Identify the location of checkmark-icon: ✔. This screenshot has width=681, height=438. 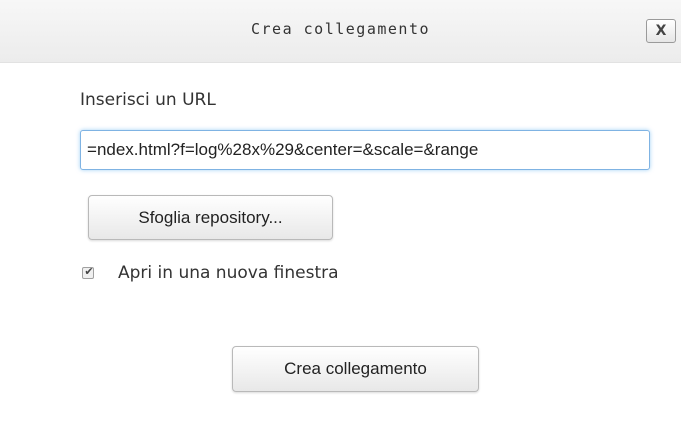
(89, 271).